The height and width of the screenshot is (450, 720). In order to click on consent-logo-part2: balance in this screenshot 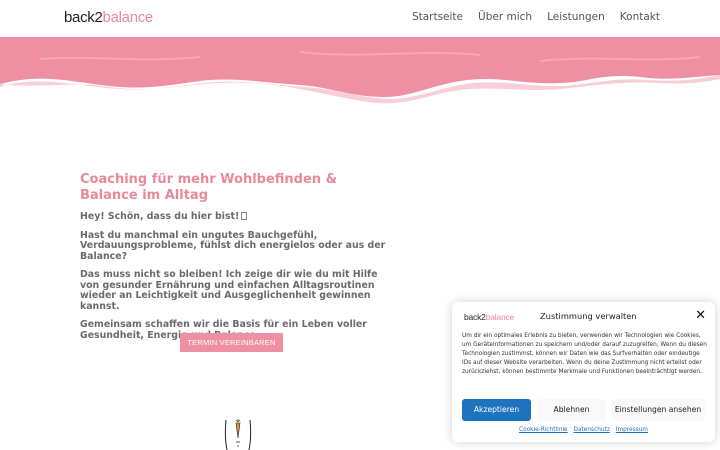, I will do `click(500, 317)`.